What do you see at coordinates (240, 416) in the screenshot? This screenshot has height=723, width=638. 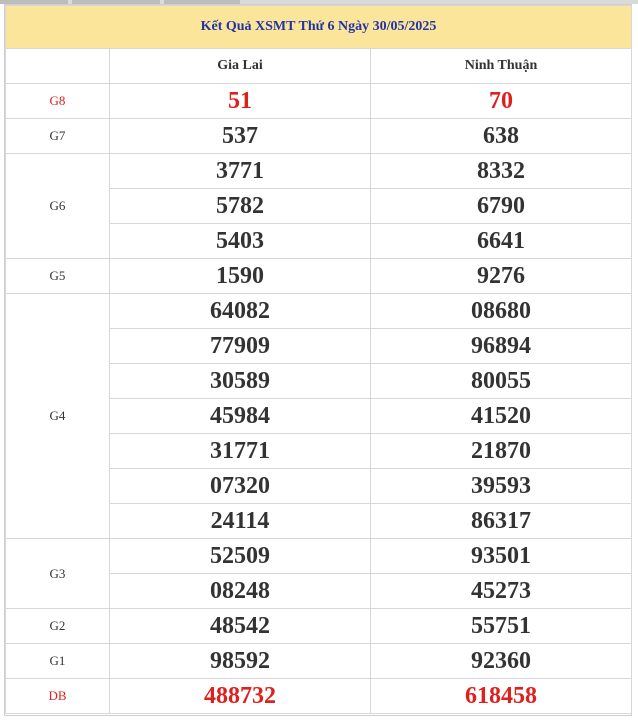 I see `result-number: 45984` at bounding box center [240, 416].